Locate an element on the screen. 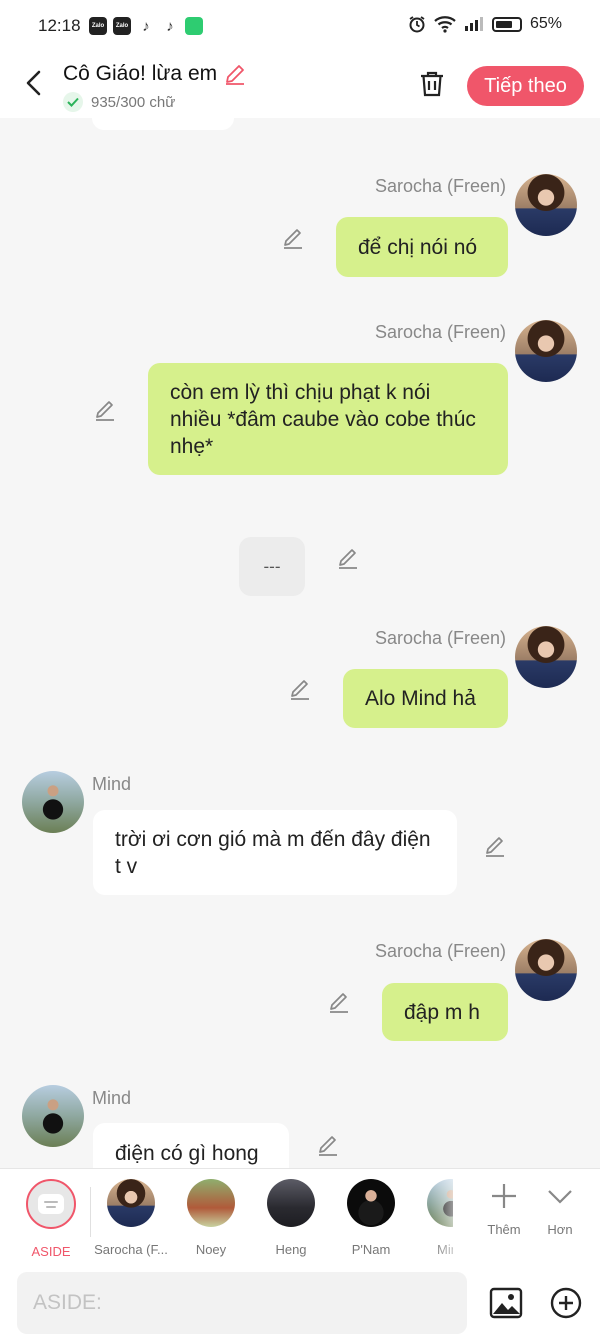  image-icon is located at coordinates (506, 1303).